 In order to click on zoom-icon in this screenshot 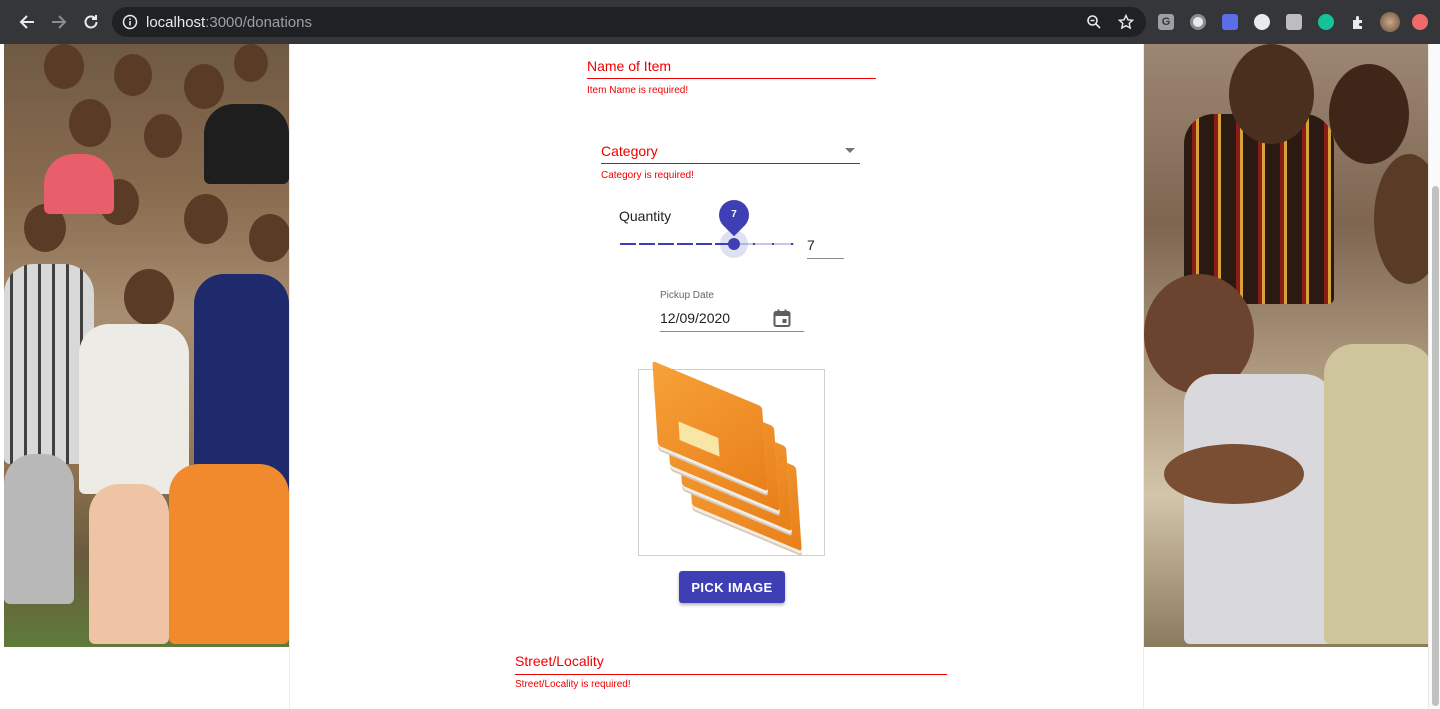, I will do `click(1094, 22)`.